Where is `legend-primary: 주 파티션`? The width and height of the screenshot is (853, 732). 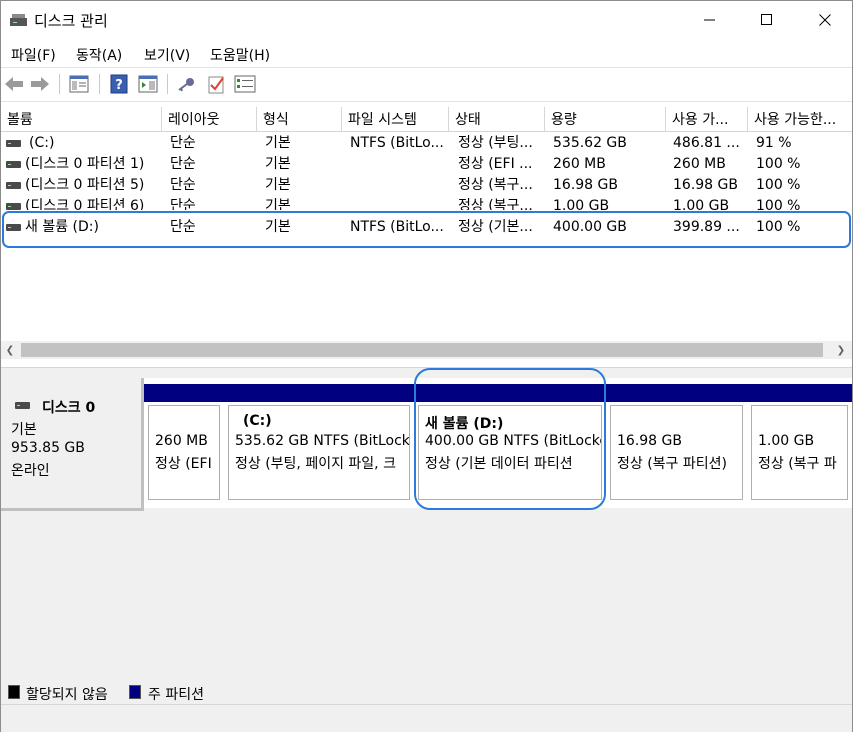 legend-primary: 주 파티션 is located at coordinates (176, 695).